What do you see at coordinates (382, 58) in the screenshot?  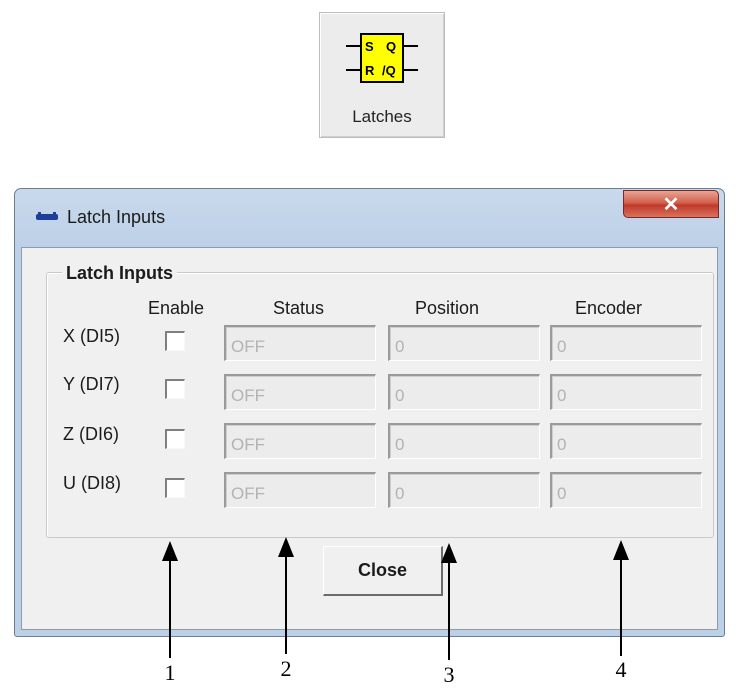 I see `flip-flop-icon: S Q R /Q` at bounding box center [382, 58].